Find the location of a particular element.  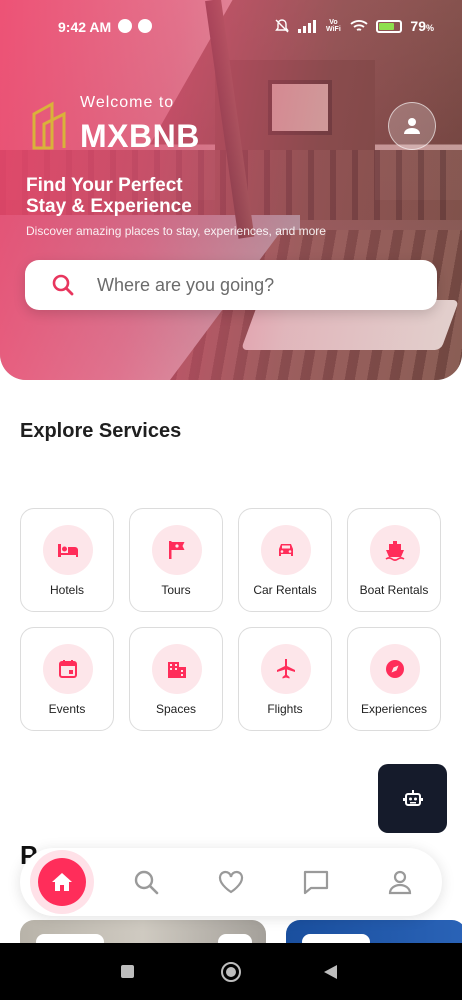

service-card-tours: Tours is located at coordinates (176, 560).